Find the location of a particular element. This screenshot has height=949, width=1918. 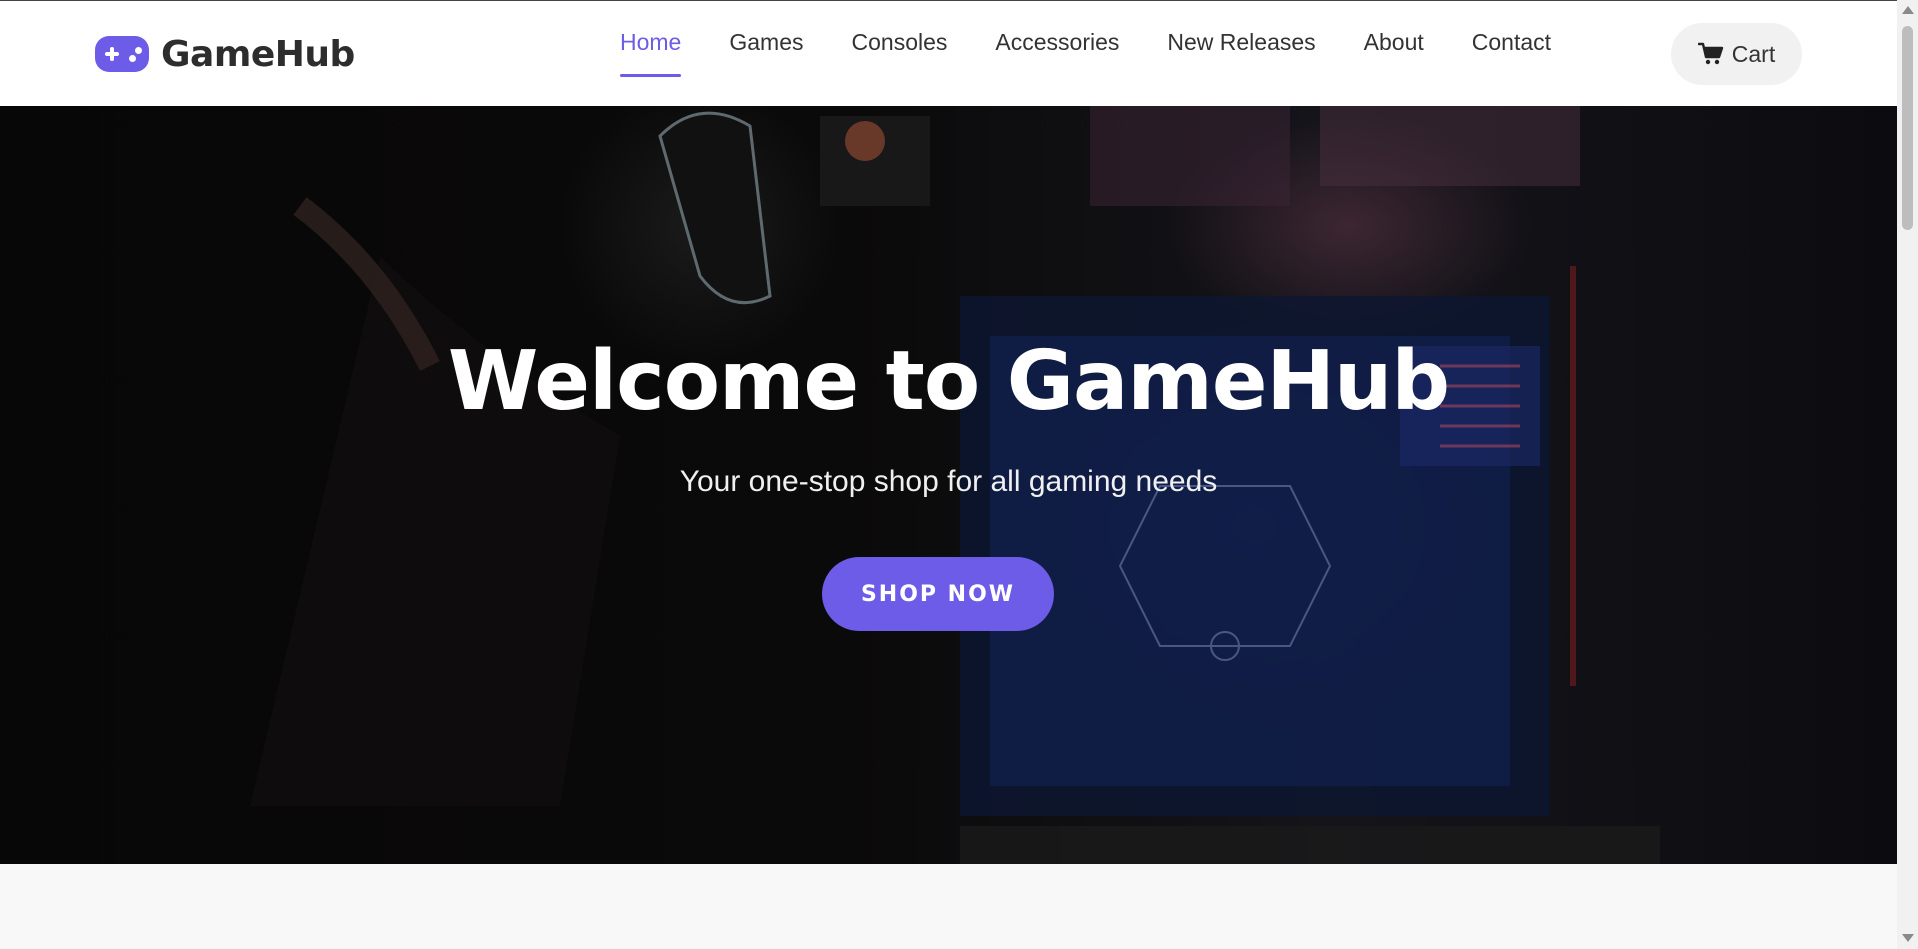

nav-item-about: About is located at coordinates (1394, 40).